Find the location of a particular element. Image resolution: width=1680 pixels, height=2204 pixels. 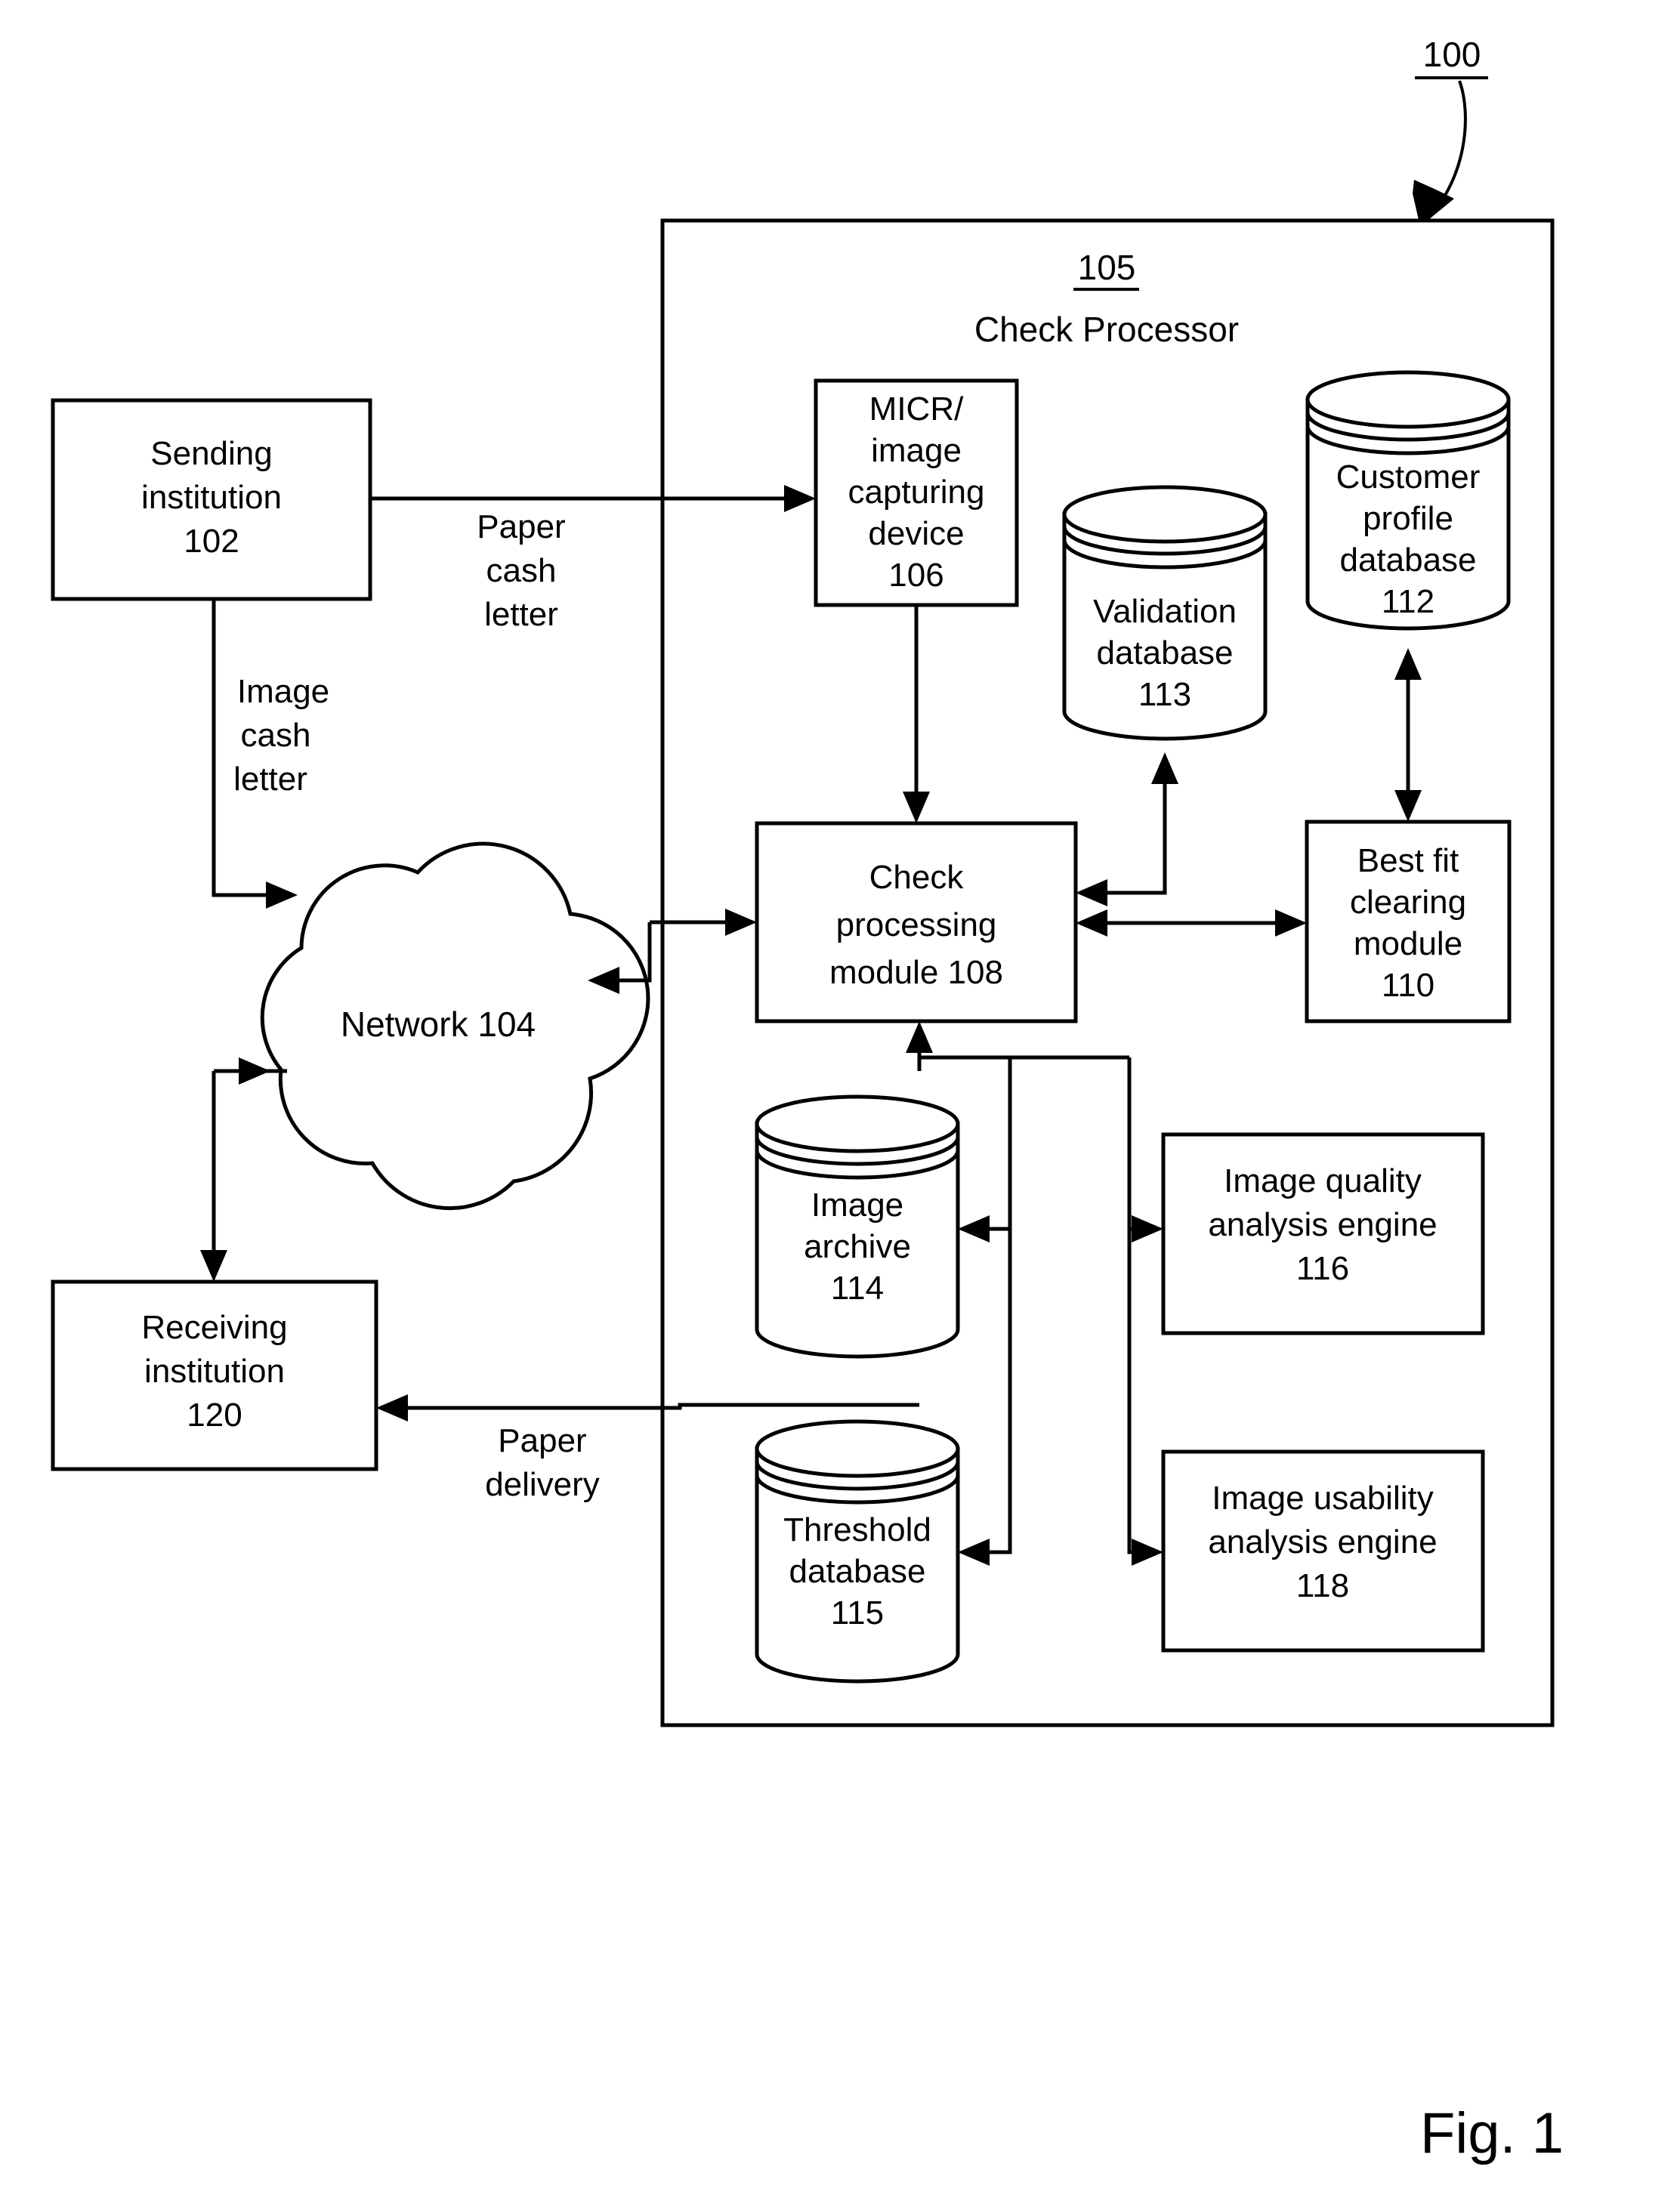

threshold-database-label-2: database is located at coordinates (857, 1572).